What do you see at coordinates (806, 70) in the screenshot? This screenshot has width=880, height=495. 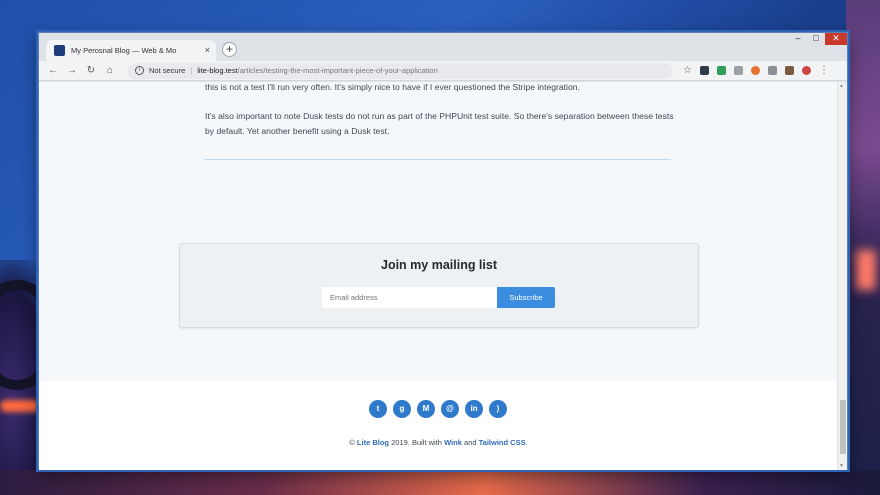 I see `profile-avatar` at bounding box center [806, 70].